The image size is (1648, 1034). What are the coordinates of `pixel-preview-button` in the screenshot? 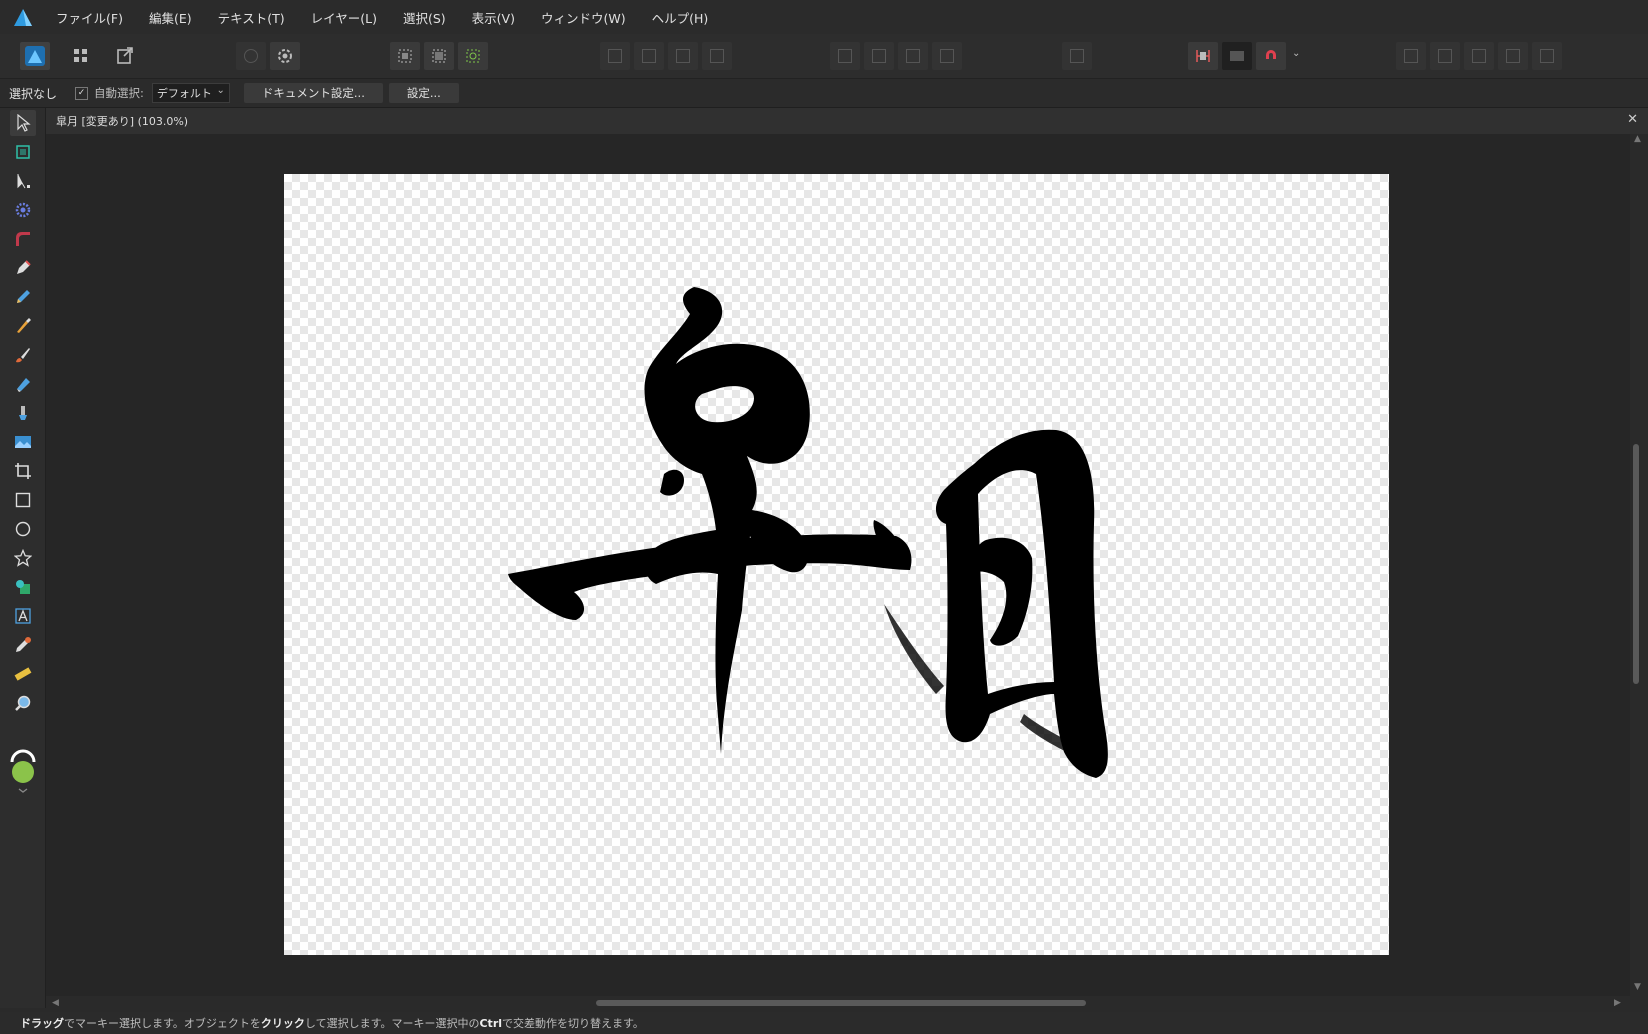 It's located at (1237, 56).